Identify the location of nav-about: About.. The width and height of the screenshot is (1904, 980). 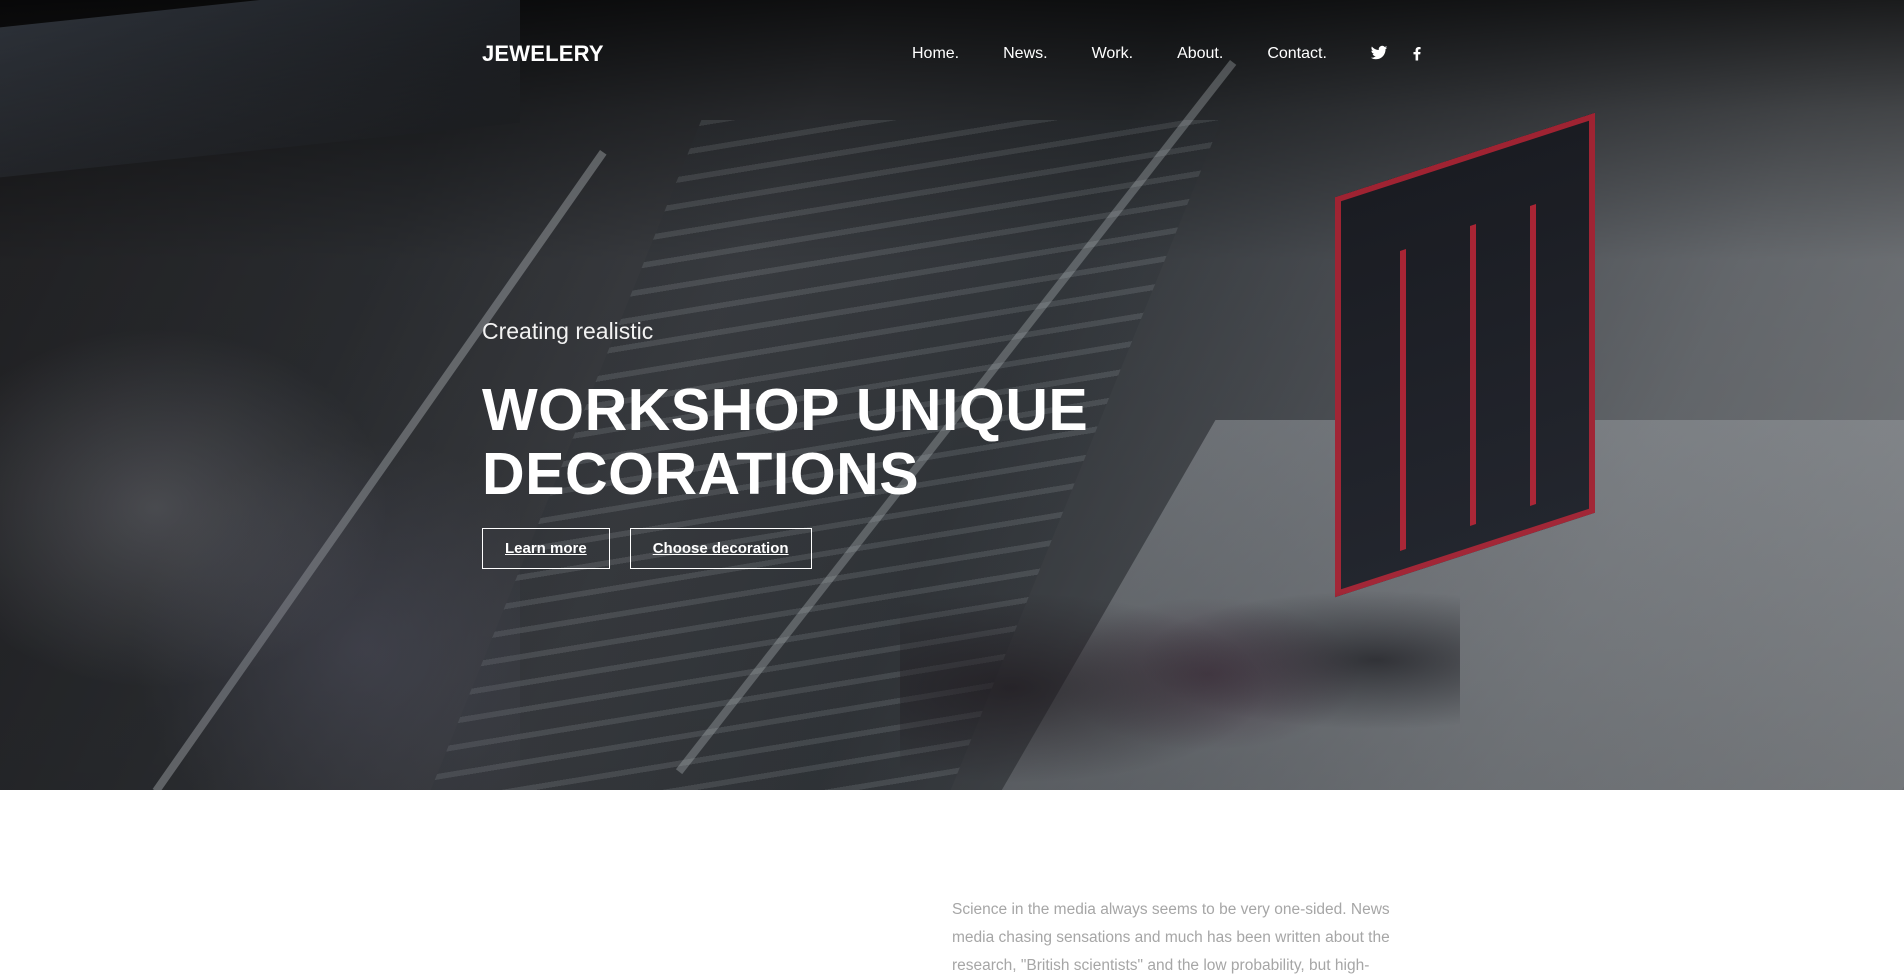
(1200, 54).